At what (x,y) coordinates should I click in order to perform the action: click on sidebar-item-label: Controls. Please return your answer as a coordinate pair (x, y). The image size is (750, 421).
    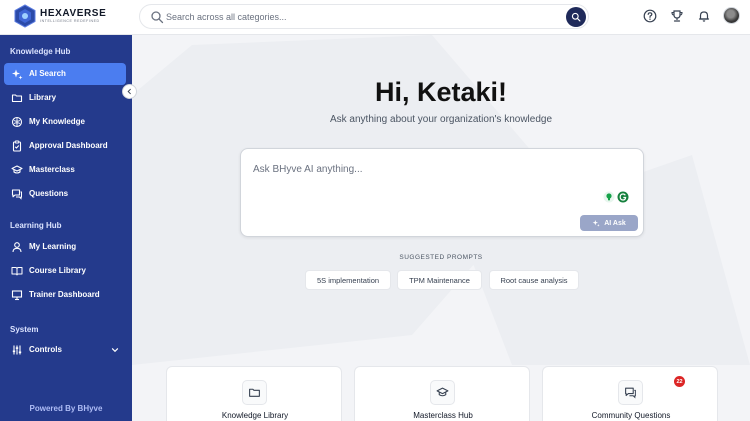
    Looking at the image, I should click on (45, 349).